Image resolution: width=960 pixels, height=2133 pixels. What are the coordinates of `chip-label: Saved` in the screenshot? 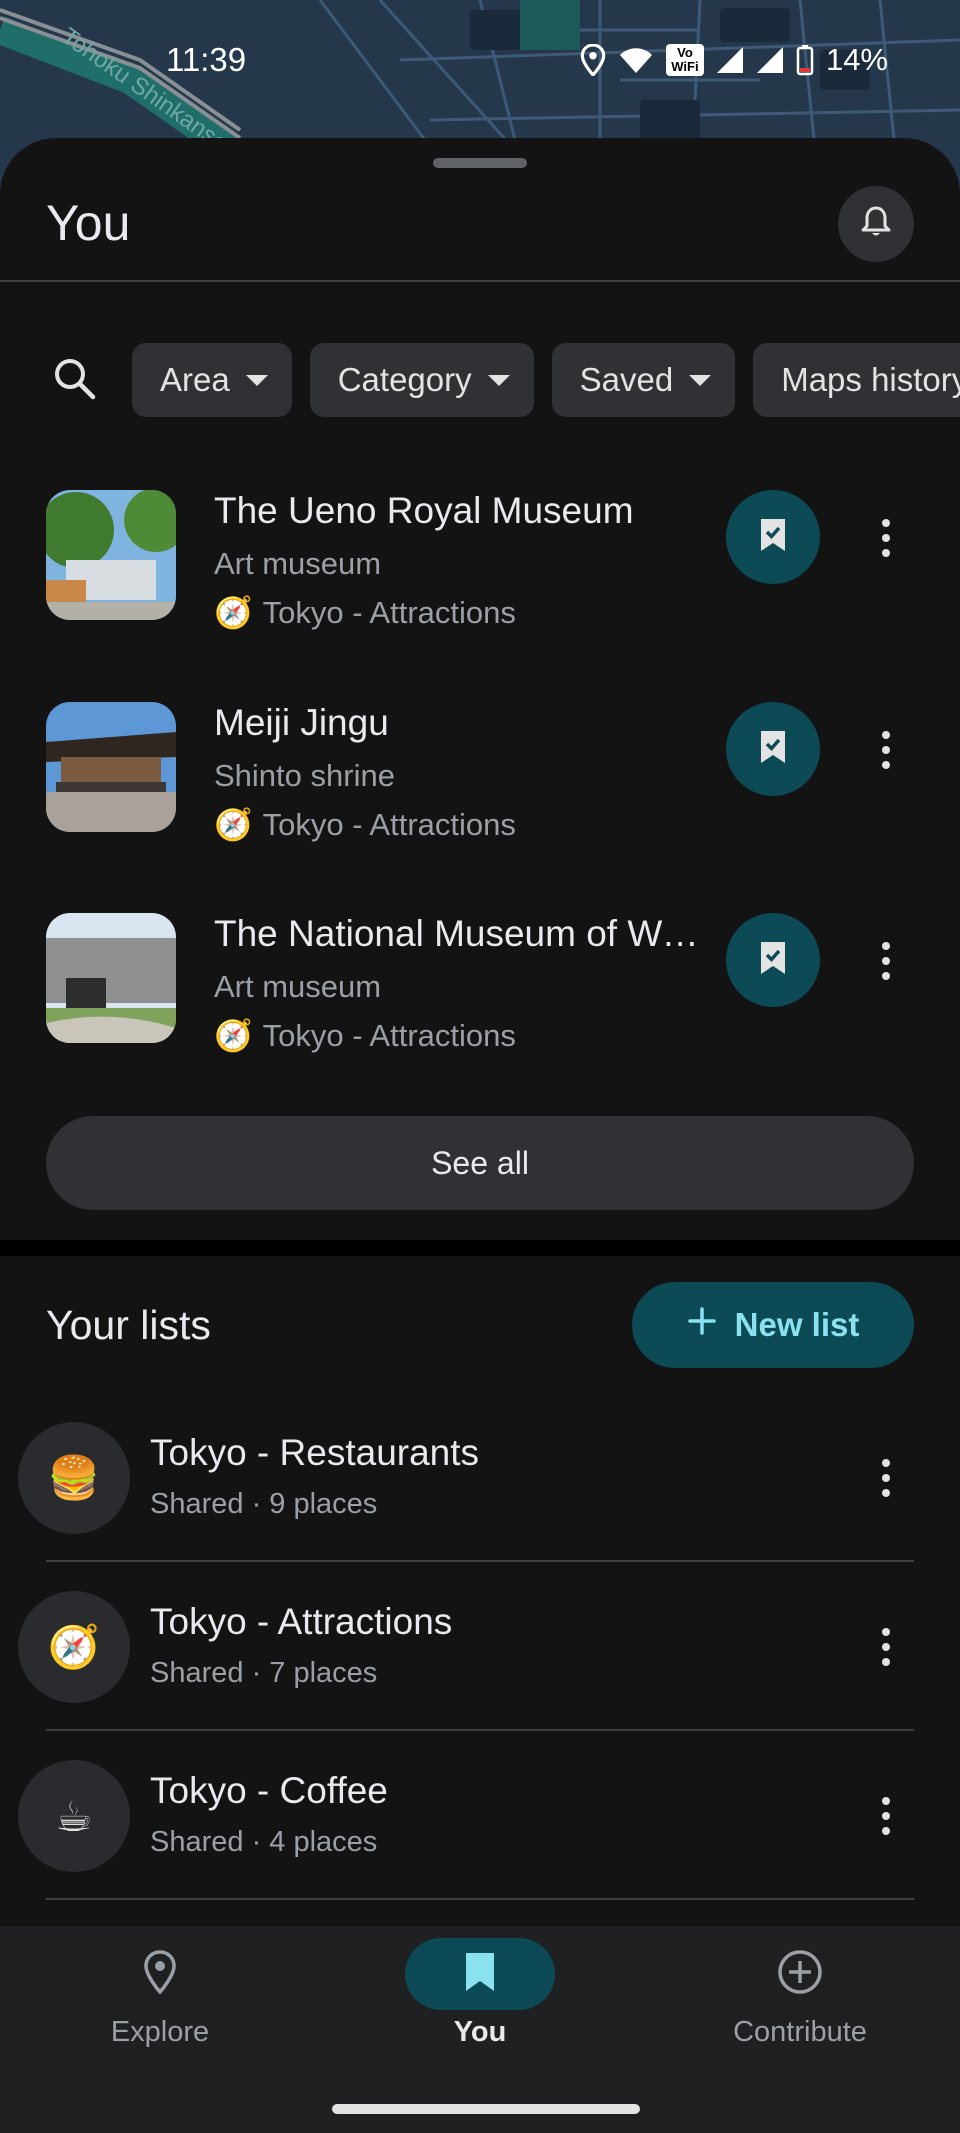 It's located at (626, 379).